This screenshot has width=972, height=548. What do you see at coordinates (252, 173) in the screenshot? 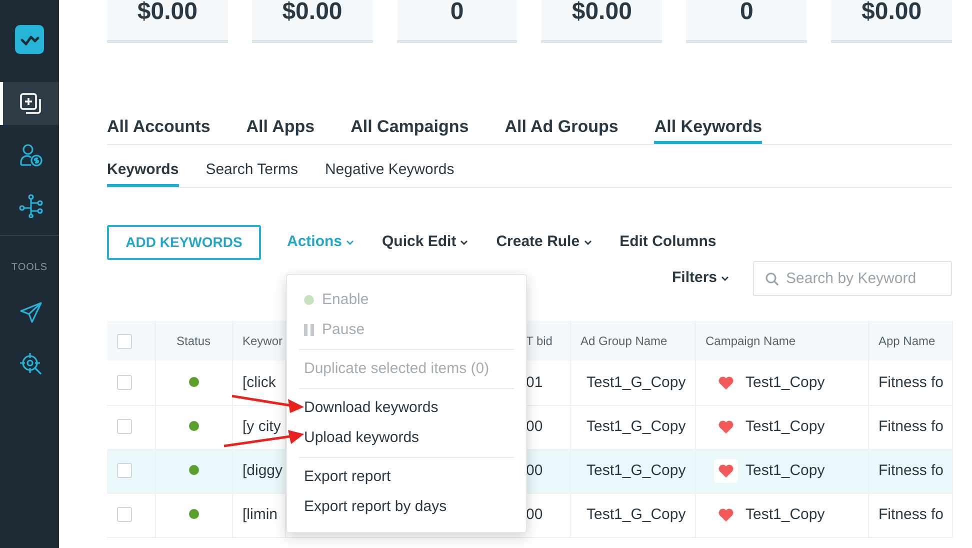
I see `sub-tab: Search Terms` at bounding box center [252, 173].